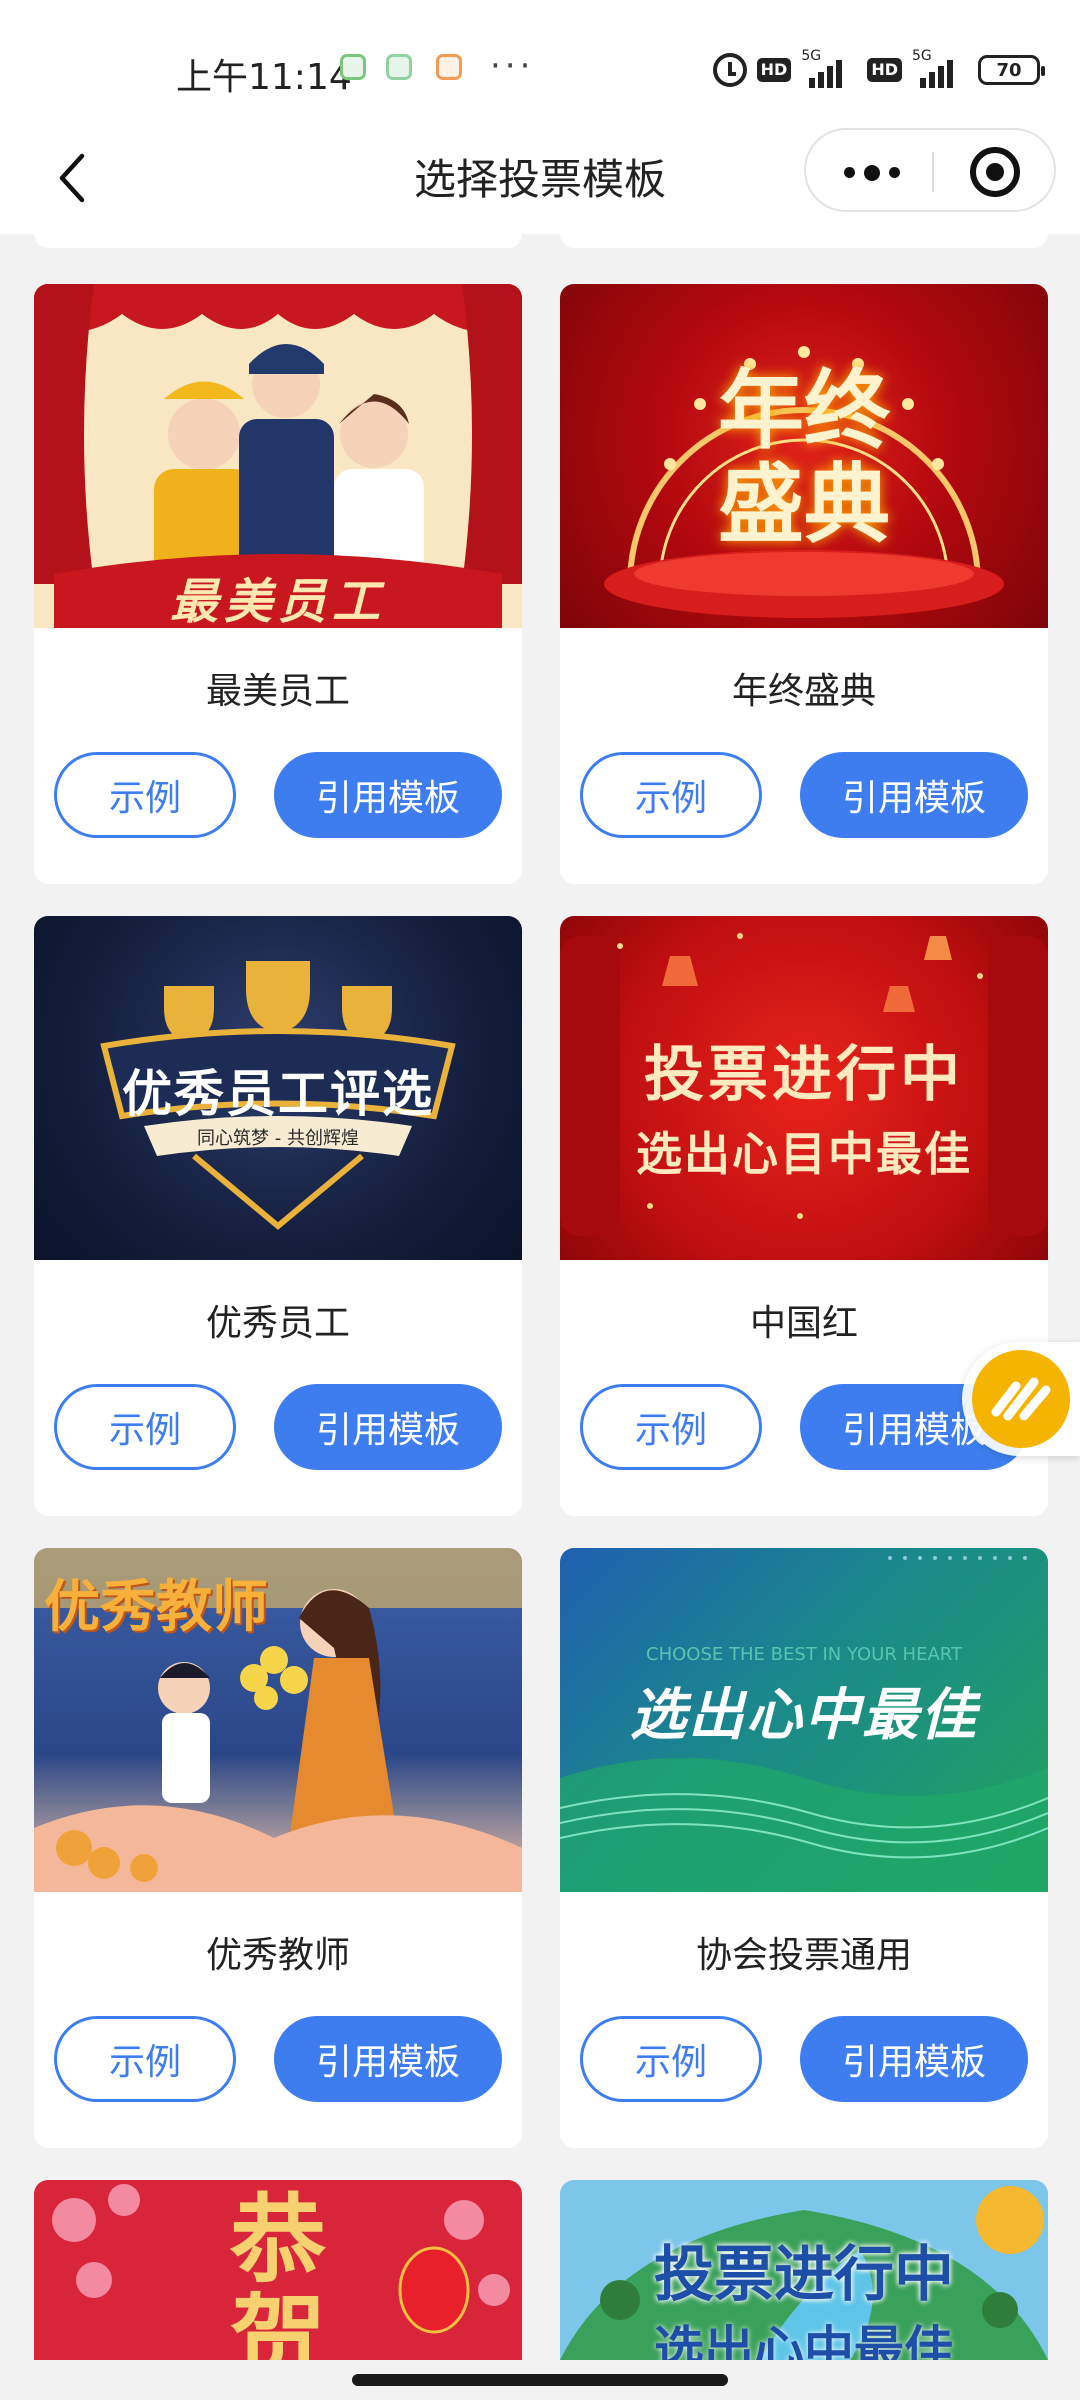 The width and height of the screenshot is (1080, 2400). Describe the element at coordinates (804, 1154) in the screenshot. I see `template-banner-subtext: 选出心目中最佳` at that location.